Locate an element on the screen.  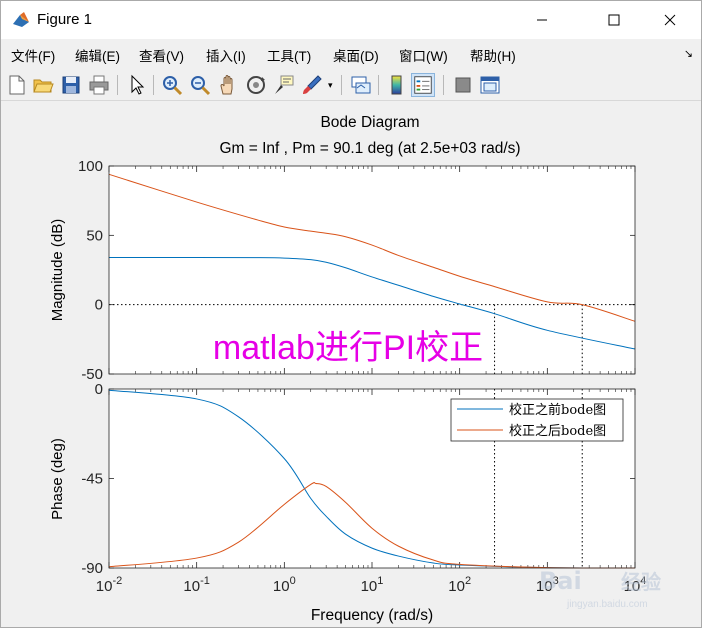
legend-button is located at coordinates (423, 85).